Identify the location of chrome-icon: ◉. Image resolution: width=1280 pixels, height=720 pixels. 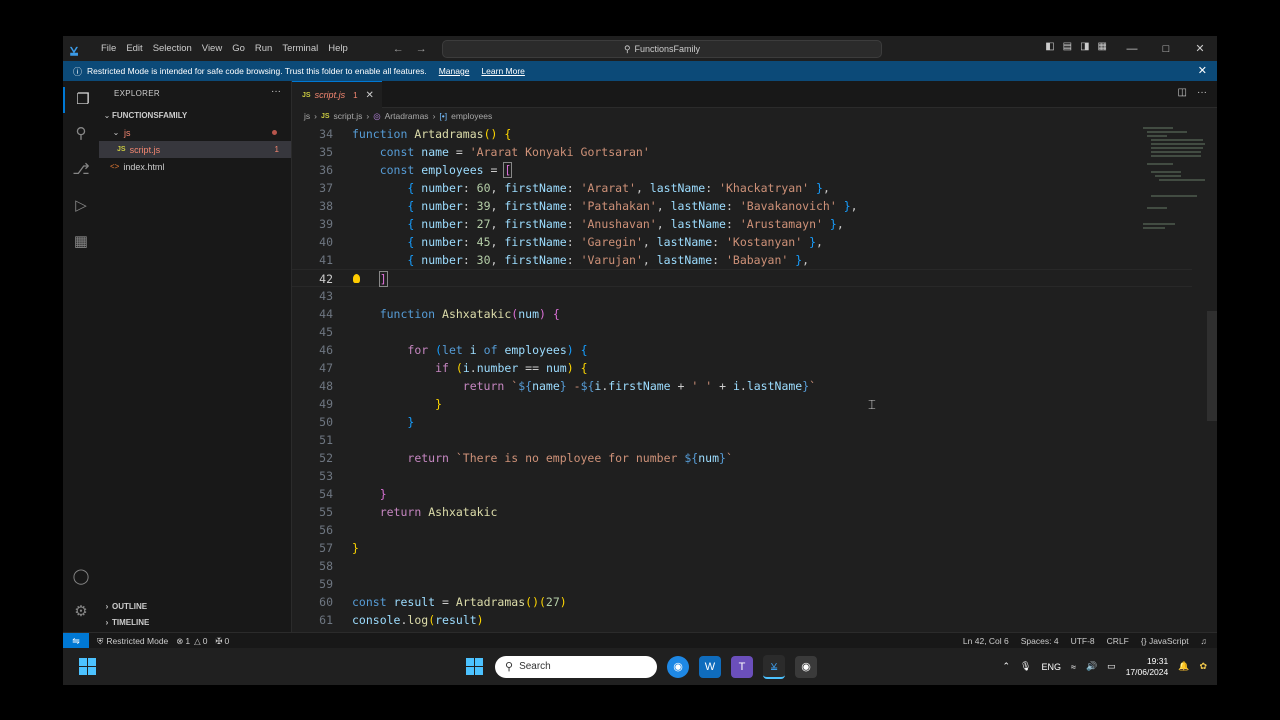
(678, 666).